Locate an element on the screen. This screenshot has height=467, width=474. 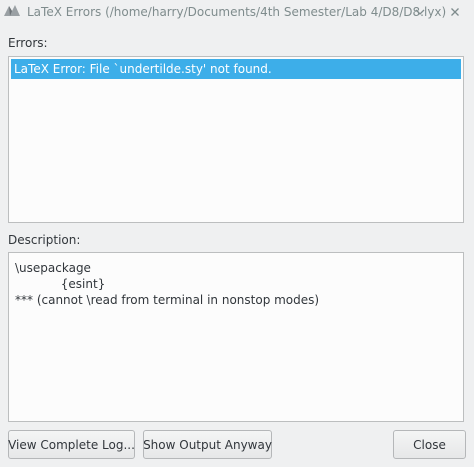
lyx-app-icon is located at coordinates (12, 11).